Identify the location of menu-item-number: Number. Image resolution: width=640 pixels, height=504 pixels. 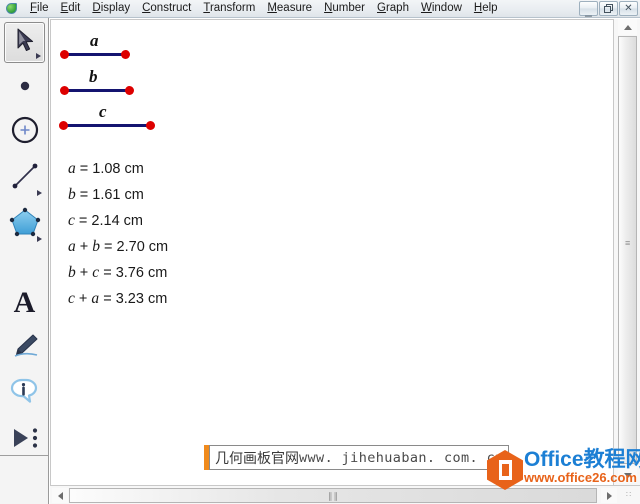
(344, 9).